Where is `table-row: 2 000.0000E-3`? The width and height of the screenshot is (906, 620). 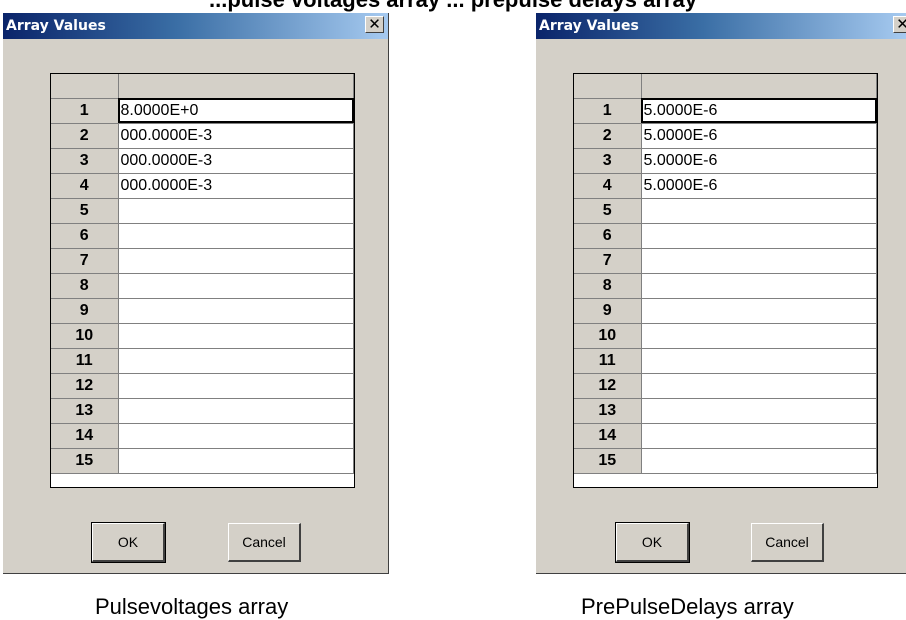
table-row: 2 000.0000E-3 is located at coordinates (202, 136).